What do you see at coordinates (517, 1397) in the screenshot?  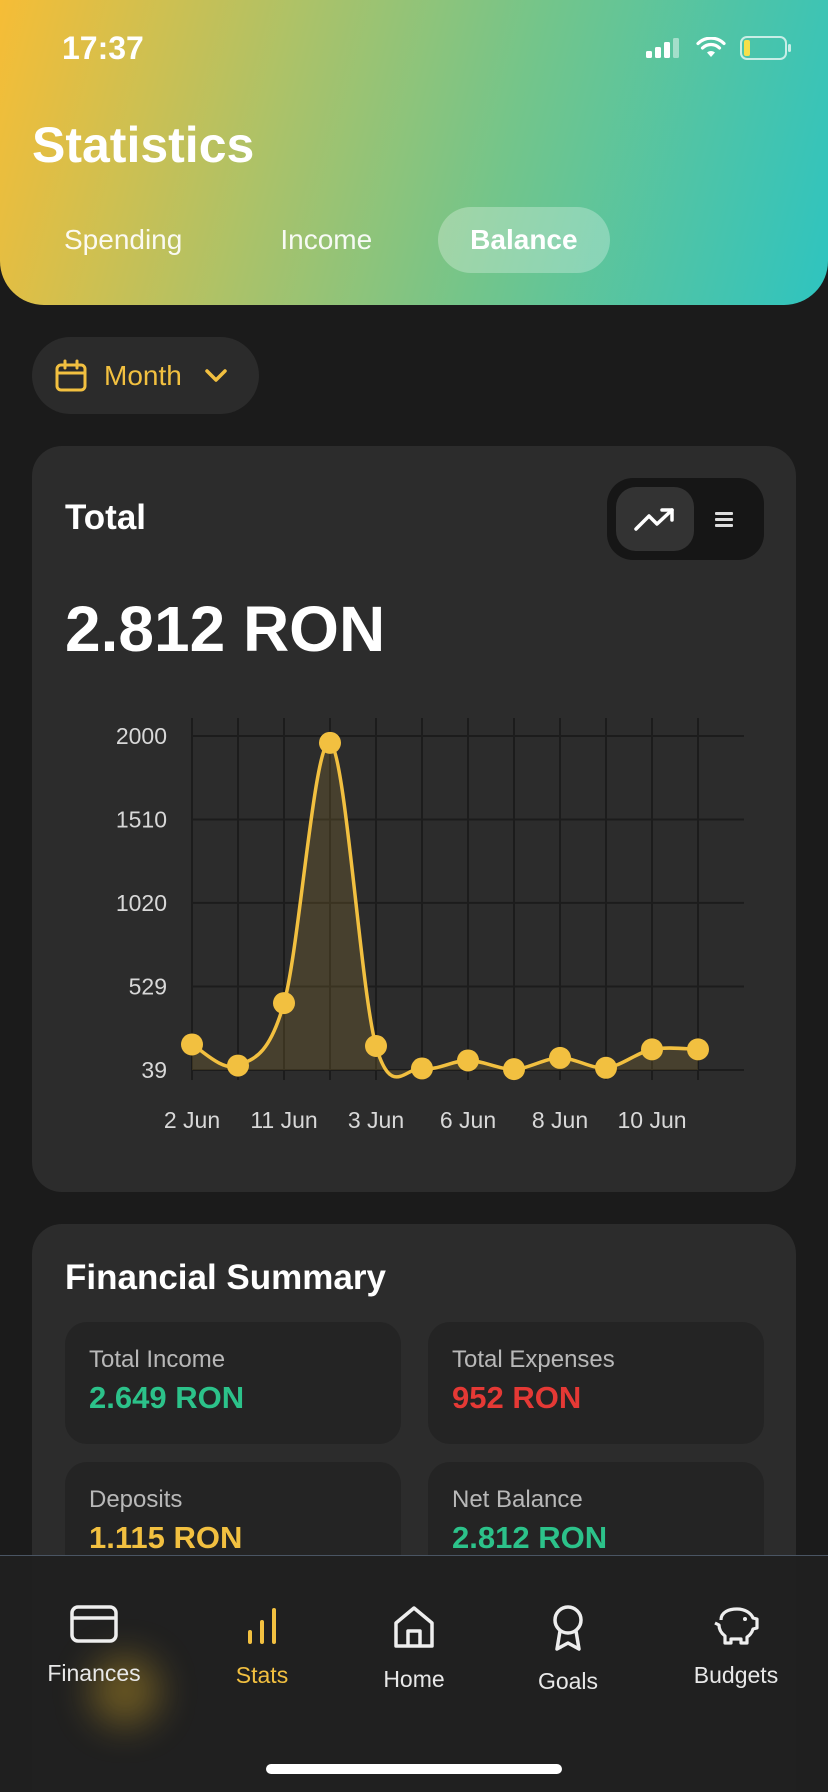 I see `stat-value: 952 RON` at bounding box center [517, 1397].